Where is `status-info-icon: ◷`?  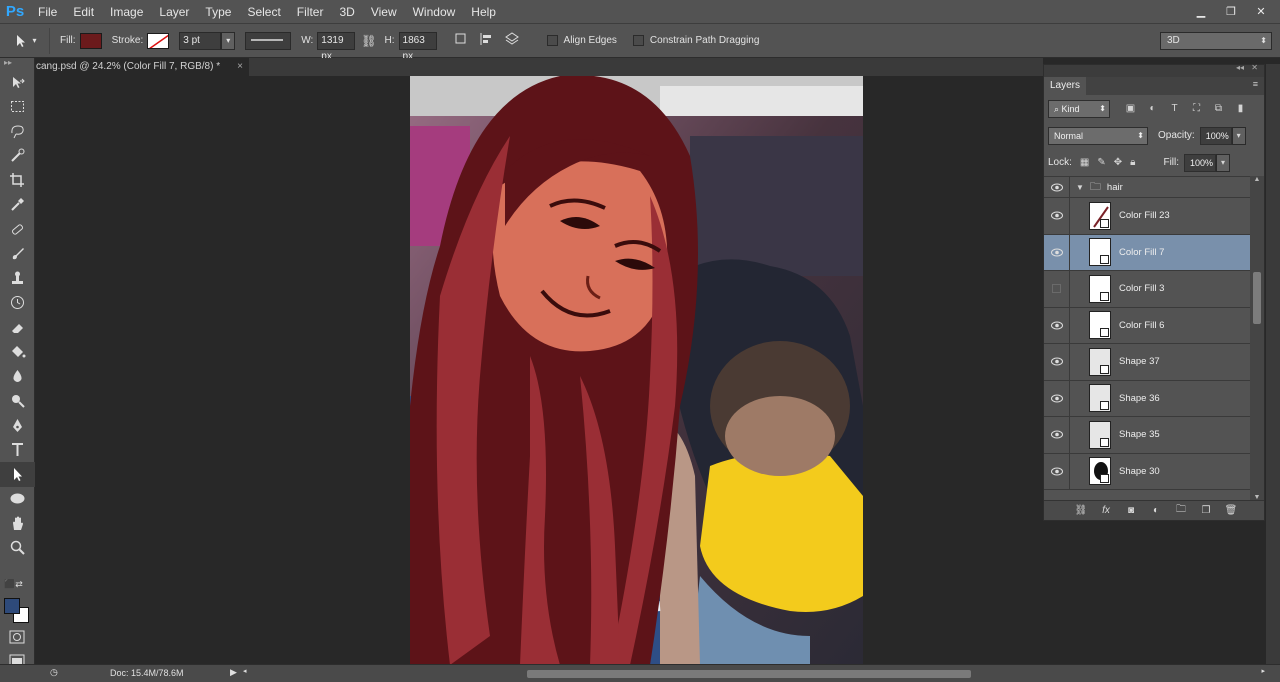
status-info-icon: ◷ is located at coordinates (54, 672).